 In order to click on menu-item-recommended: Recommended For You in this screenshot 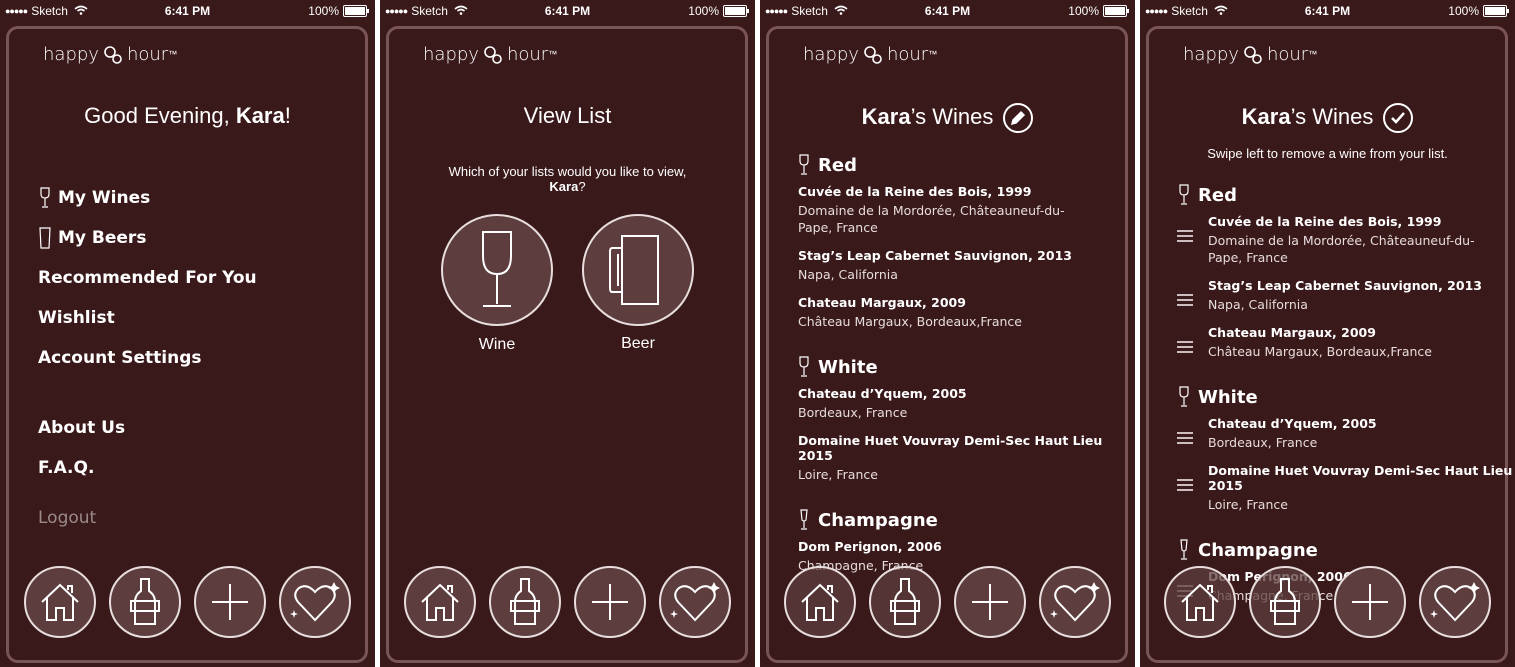, I will do `click(147, 278)`.